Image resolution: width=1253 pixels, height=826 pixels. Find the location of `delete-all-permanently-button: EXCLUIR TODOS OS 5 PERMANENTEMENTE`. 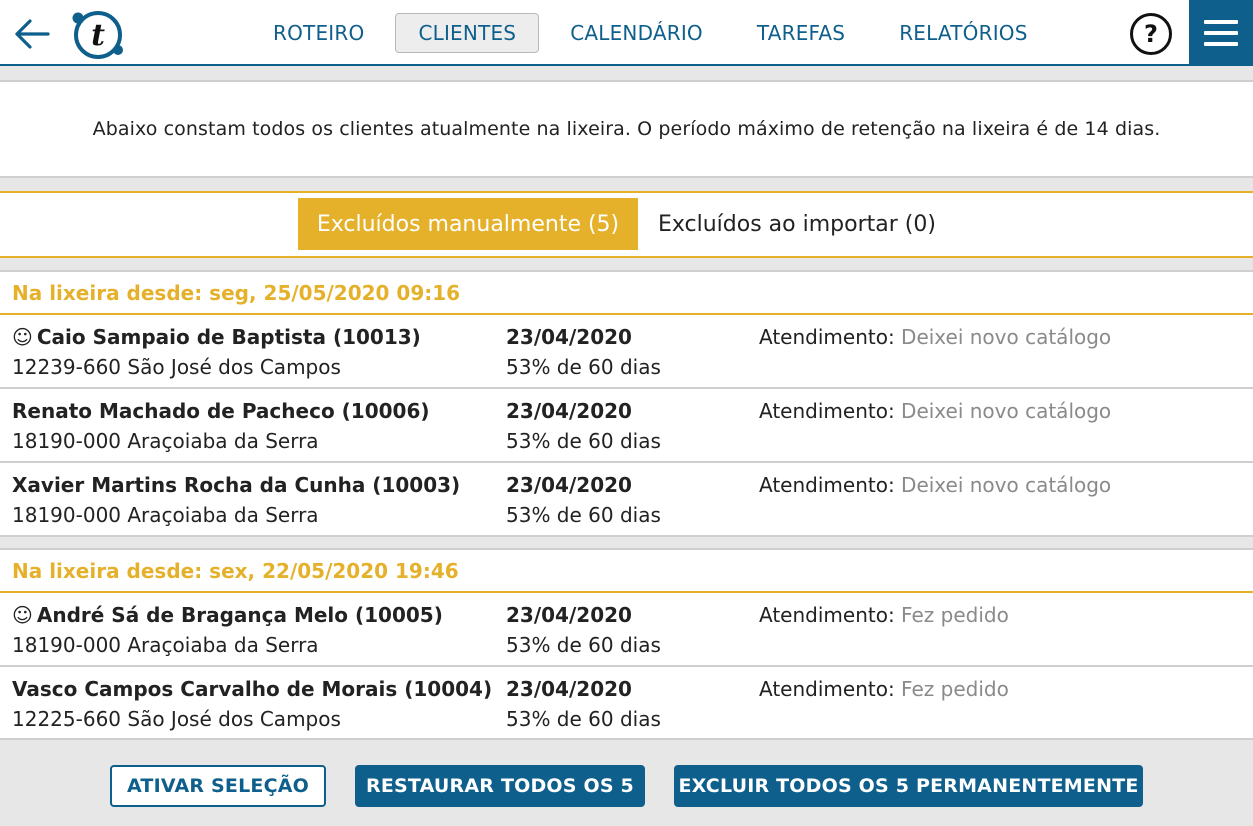

delete-all-permanently-button: EXCLUIR TODOS OS 5 PERMANENTEMENTE is located at coordinates (908, 786).